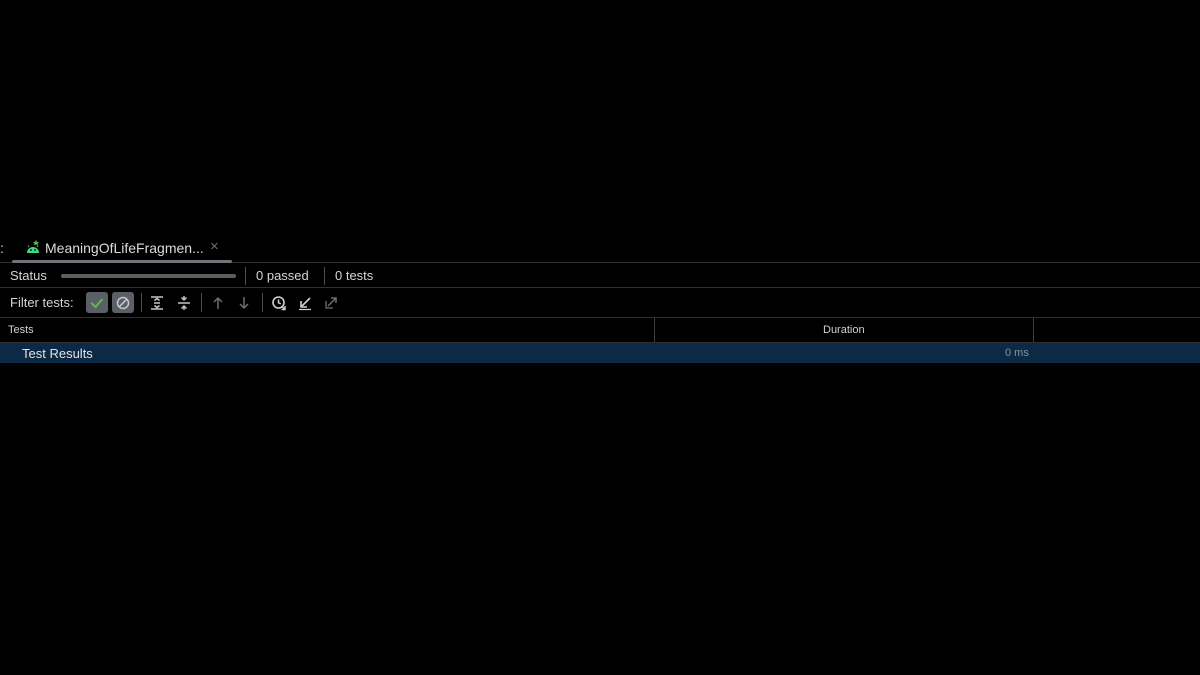 The width and height of the screenshot is (1200, 675). Describe the element at coordinates (21, 330) in the screenshot. I see `column-header-tests: Tests` at that location.